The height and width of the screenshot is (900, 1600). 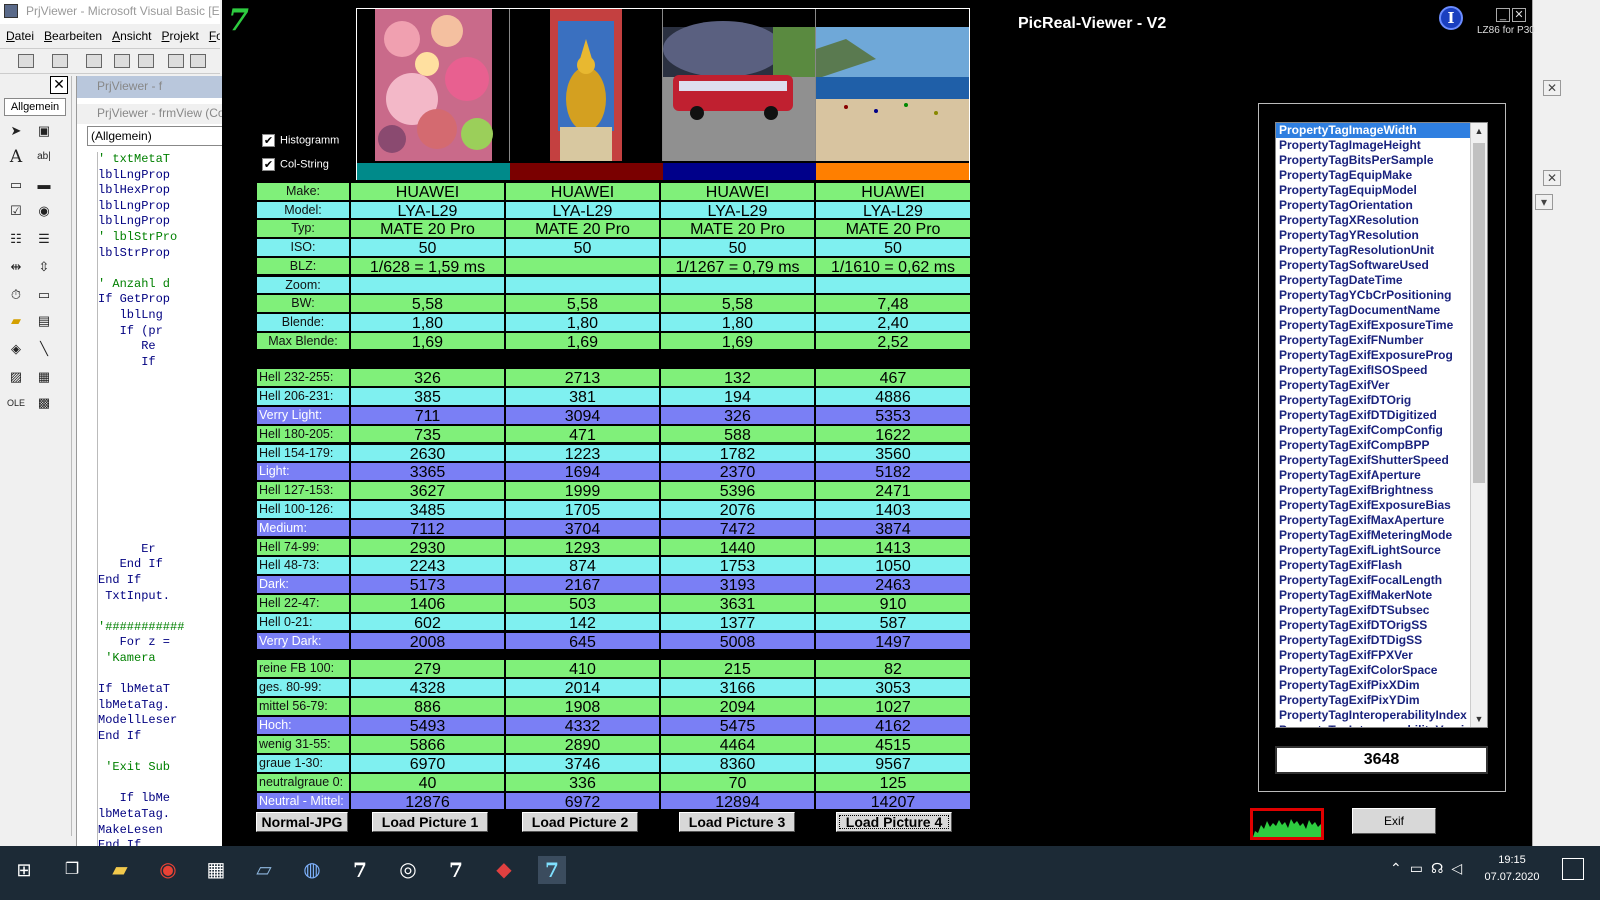 I want to click on property-list-item: PropertyTagExifDTOrigSS, so click(x=1381, y=625).